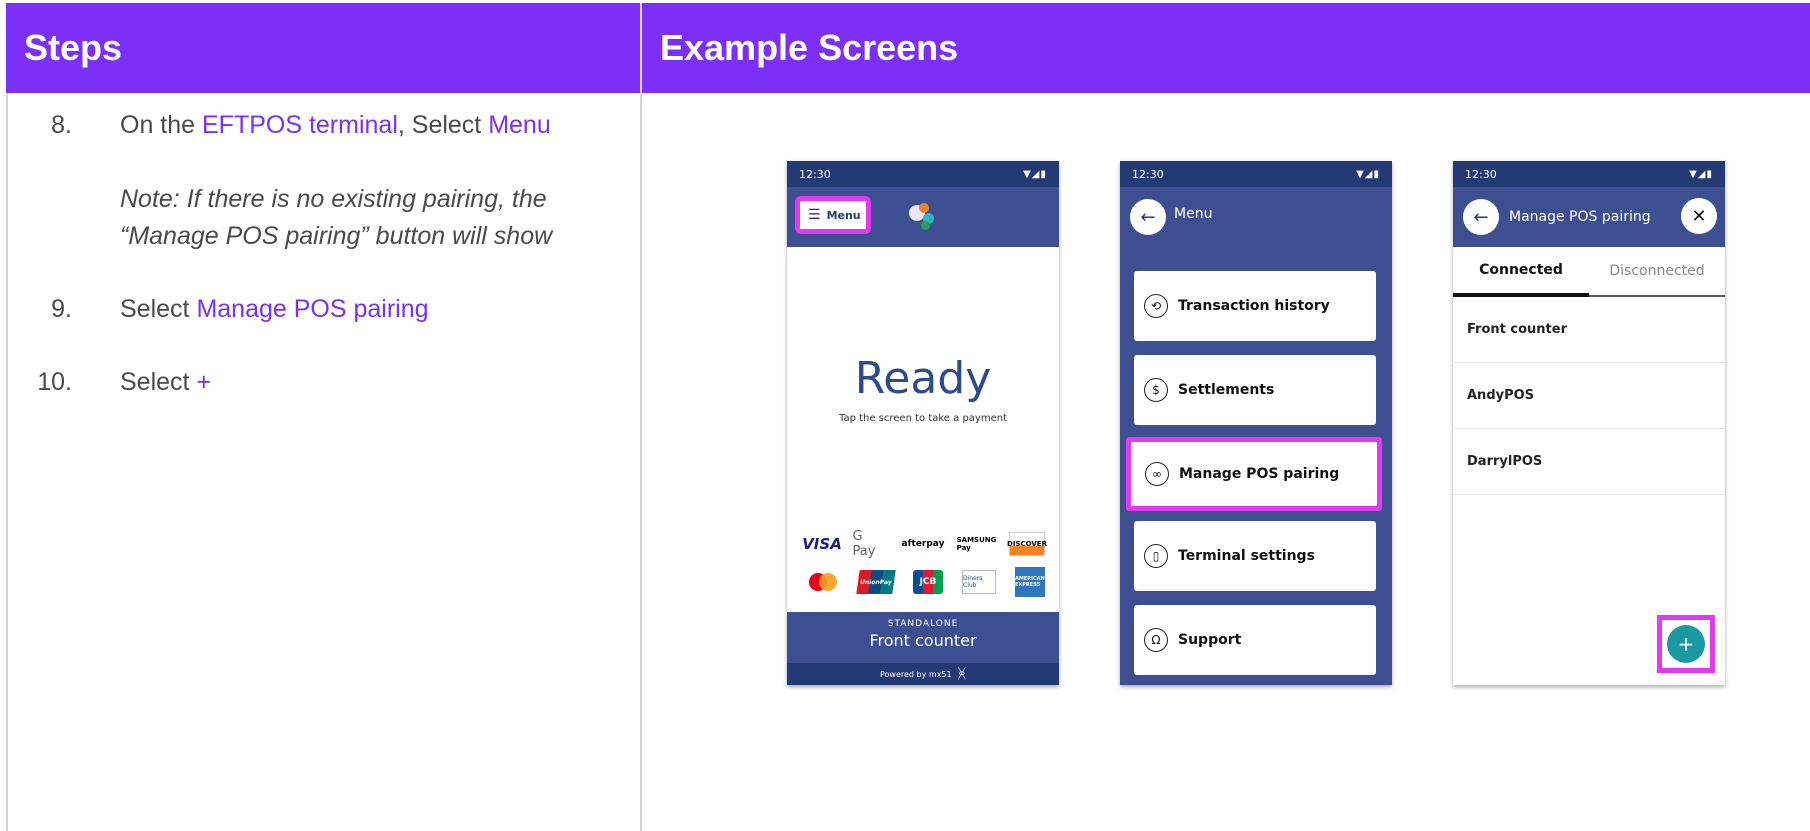 This screenshot has height=831, width=1810. Describe the element at coordinates (519, 125) in the screenshot. I see `menu-link: Menu` at that location.